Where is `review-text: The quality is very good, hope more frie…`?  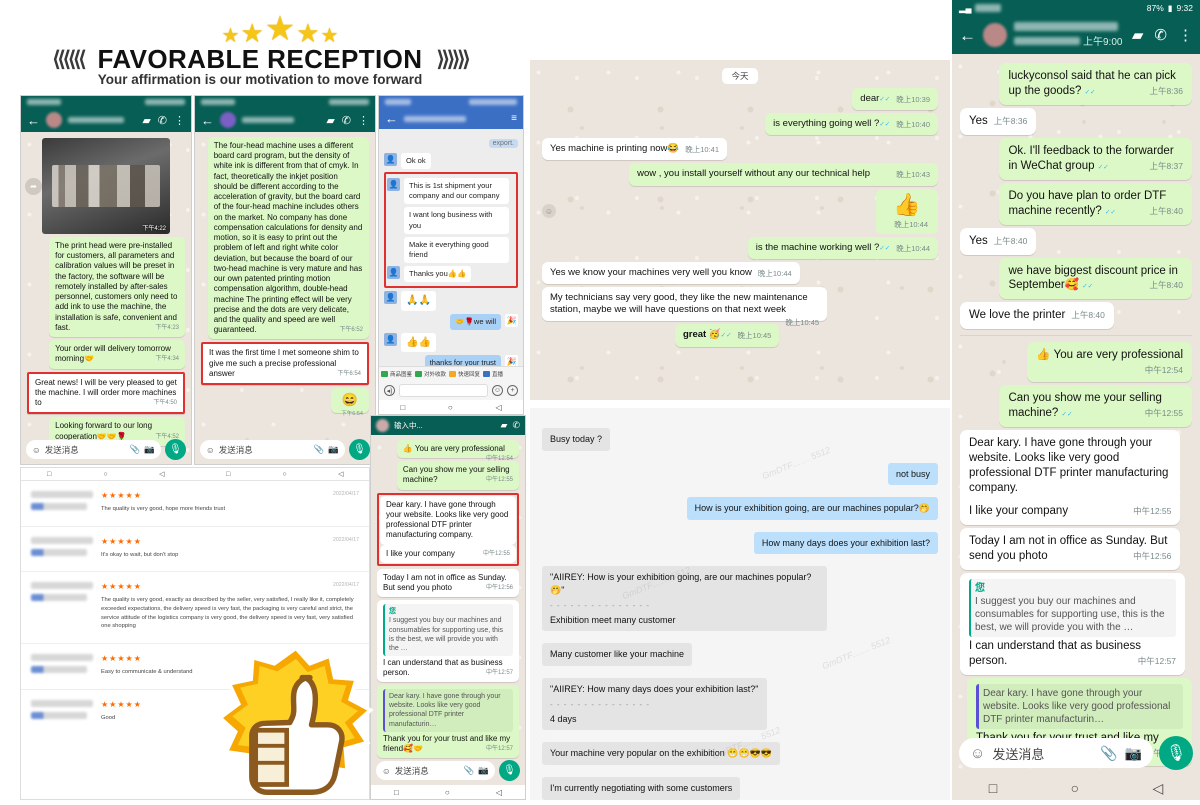
review-text: The quality is very good, hope more frie… is located at coordinates (163, 509).